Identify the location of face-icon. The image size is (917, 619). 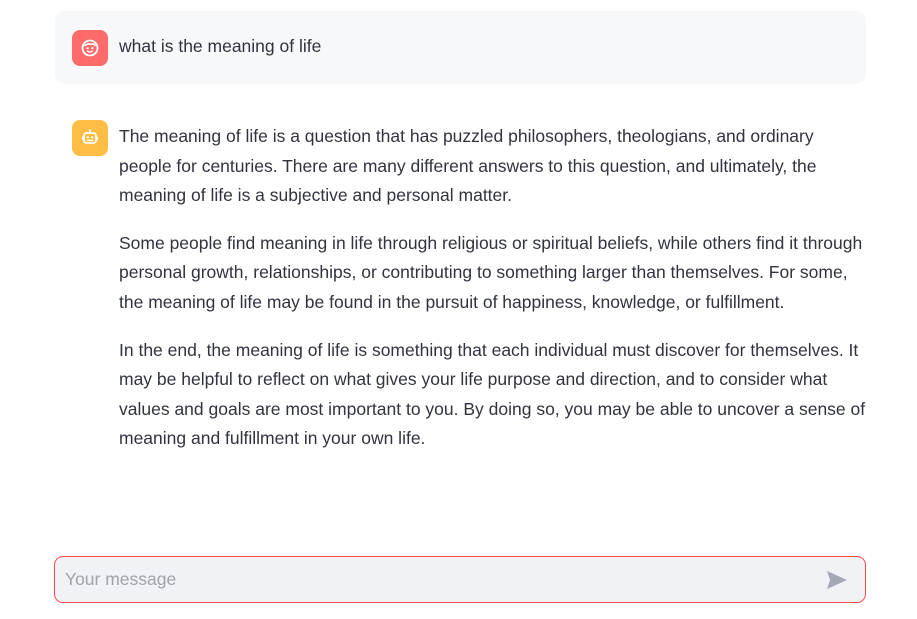
(90, 48).